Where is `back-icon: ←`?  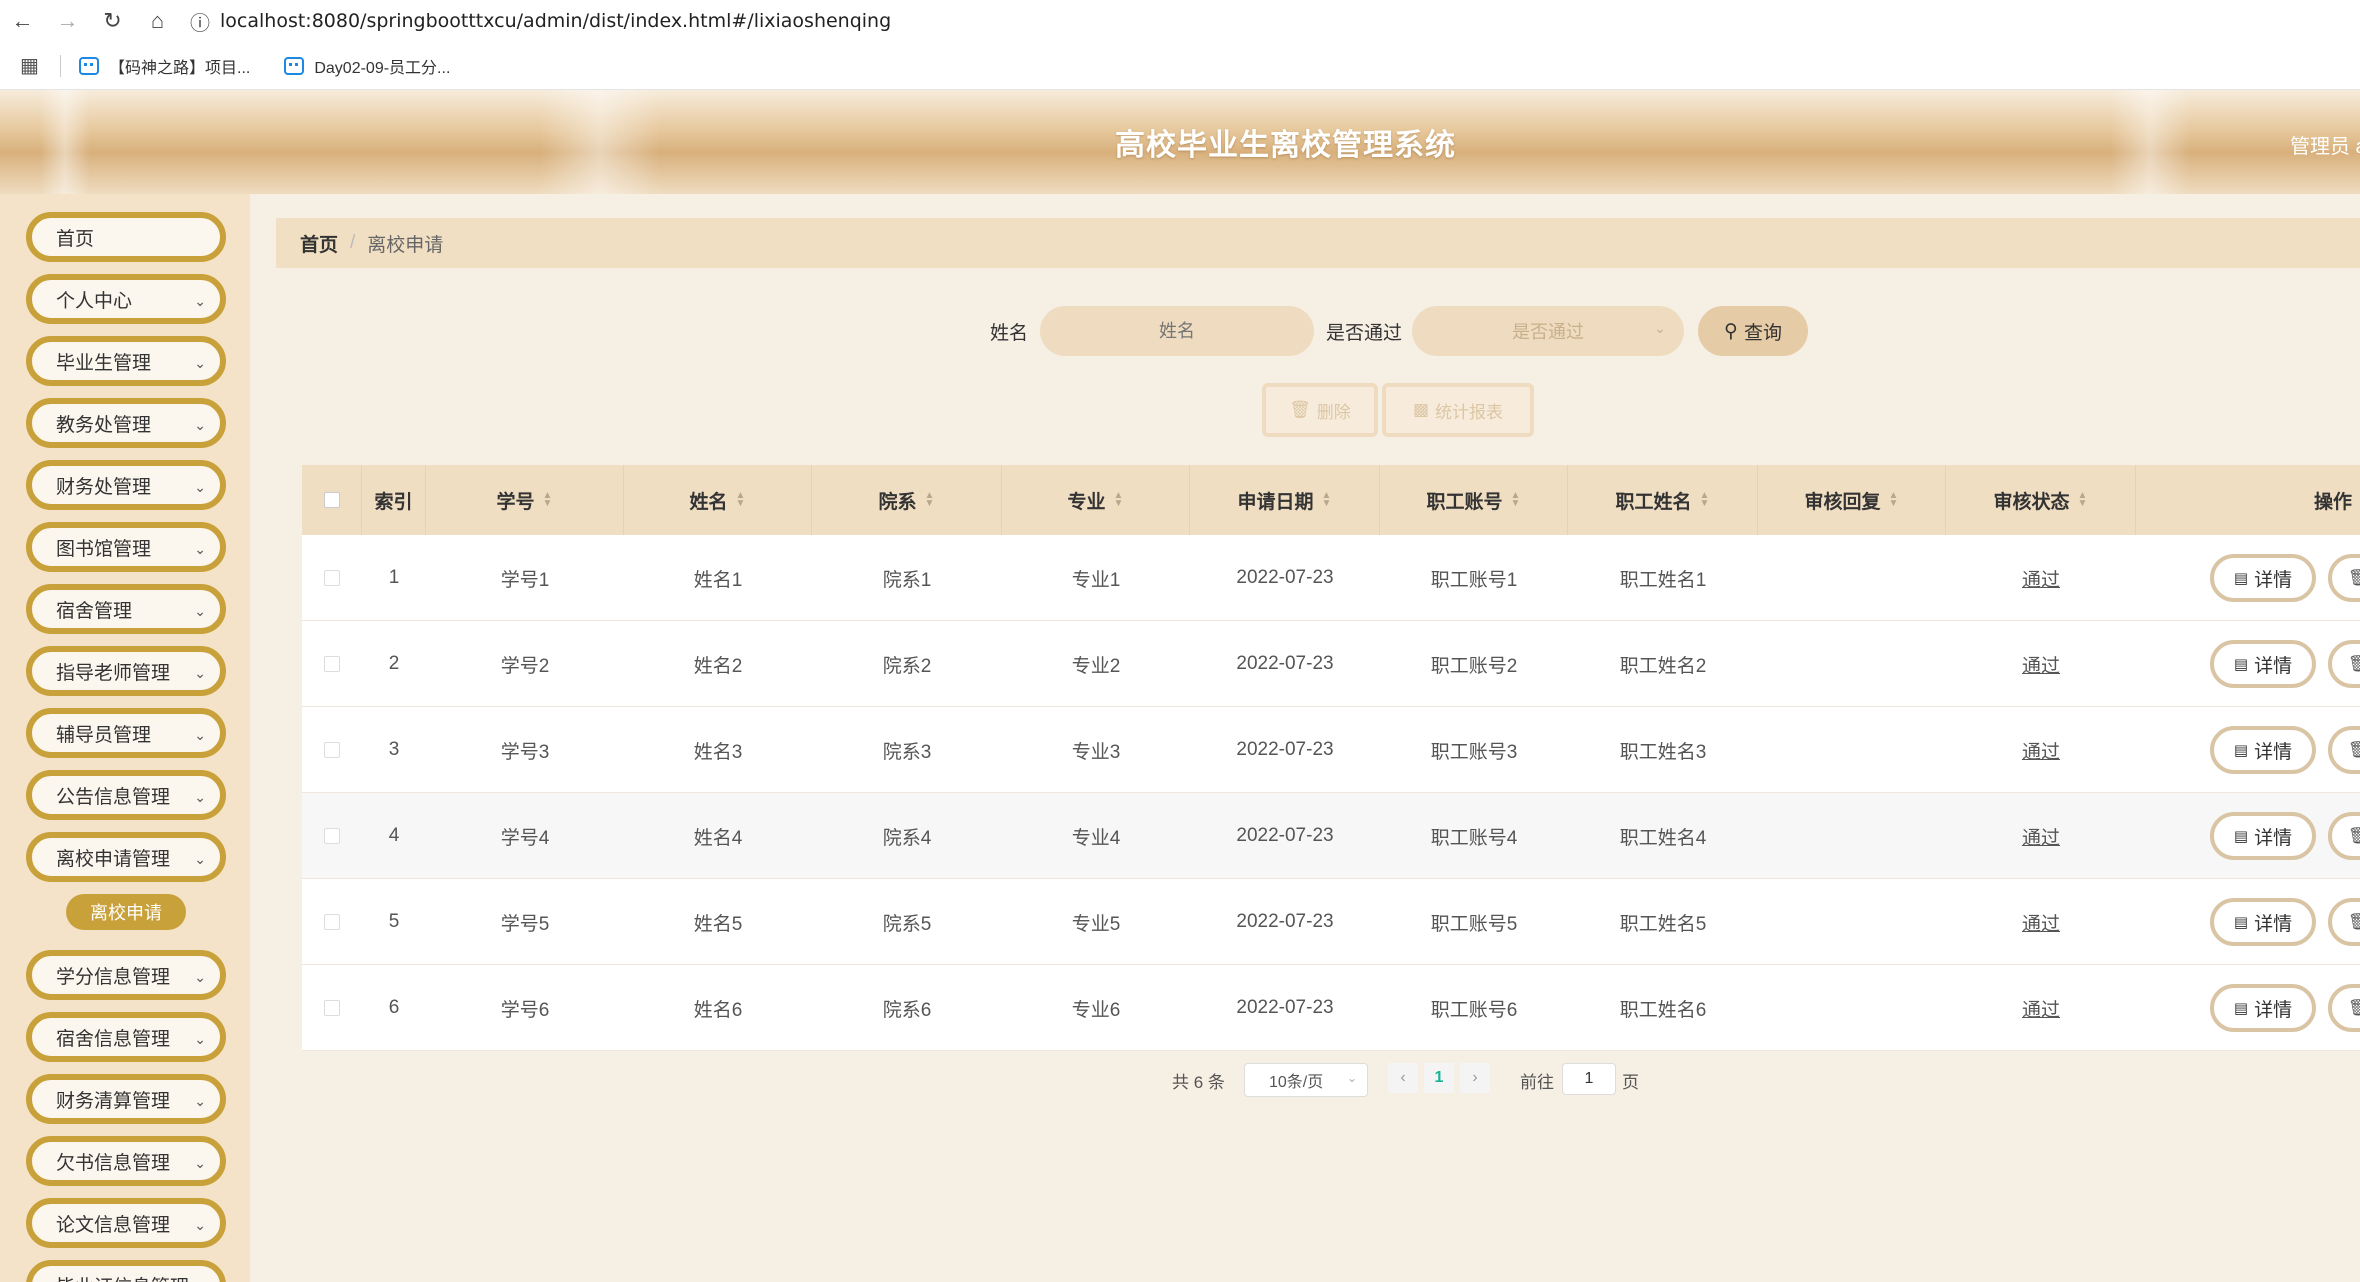
back-icon: ← is located at coordinates (22, 21).